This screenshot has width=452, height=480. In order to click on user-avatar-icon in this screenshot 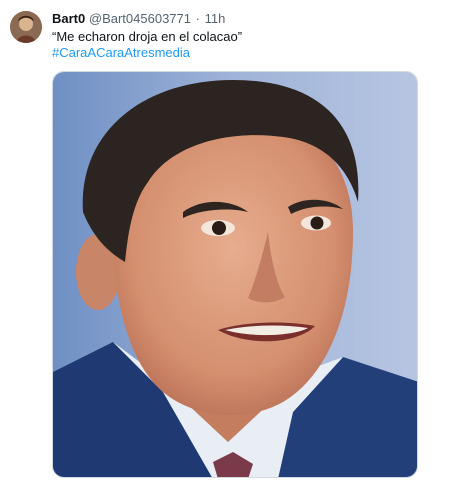, I will do `click(26, 27)`.